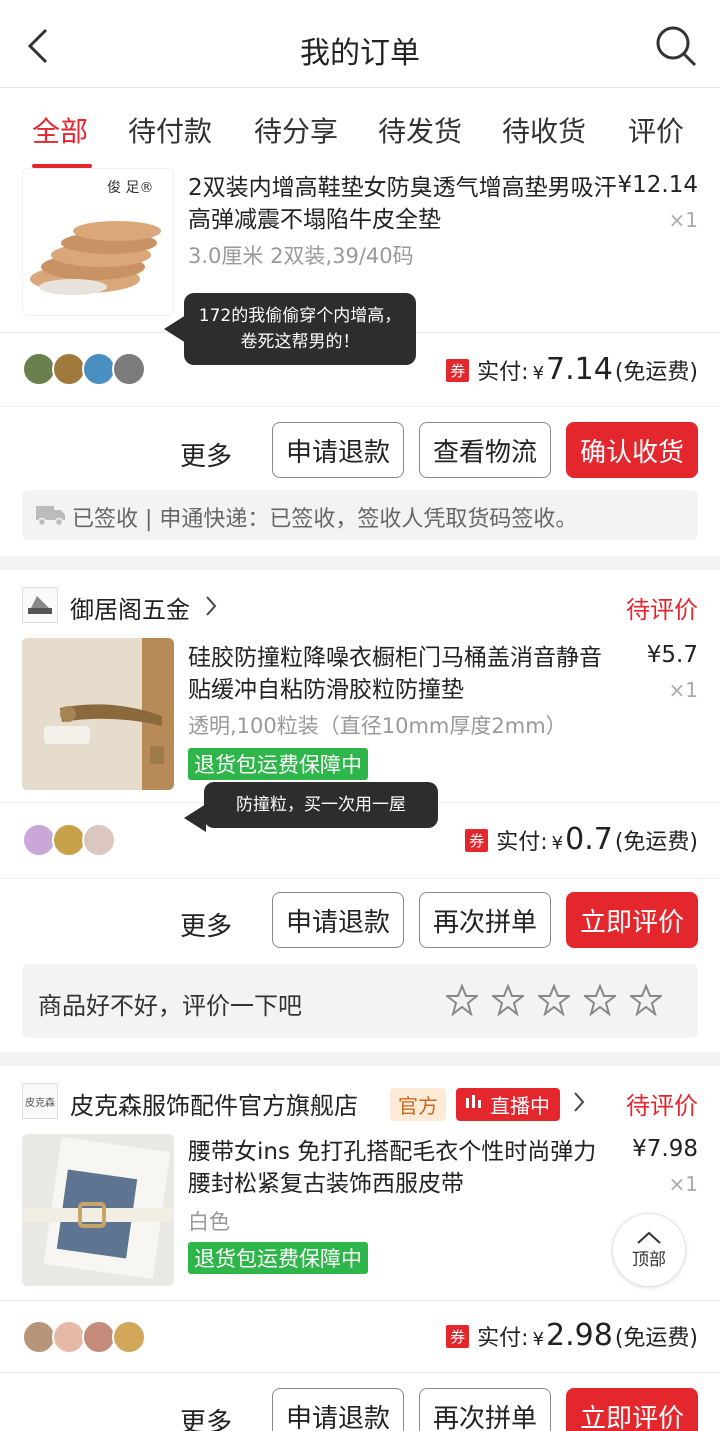 The height and width of the screenshot is (1431, 720). I want to click on product-title: 硅胶防撞粒降噪衣橱柜门马桶盖消音静音贴缓冲自粘防滑胶粒防撞垫, so click(403, 674).